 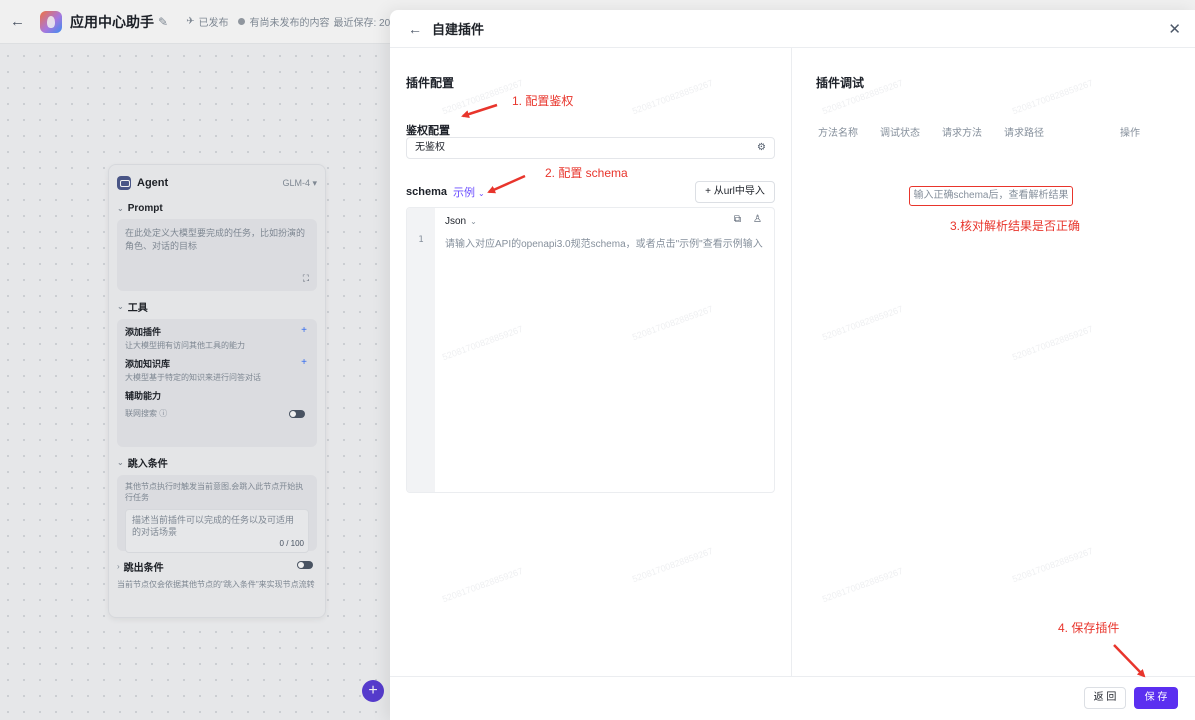 What do you see at coordinates (543, 101) in the screenshot?
I see `annotation-step-1: 1. 配置鉴权` at bounding box center [543, 101].